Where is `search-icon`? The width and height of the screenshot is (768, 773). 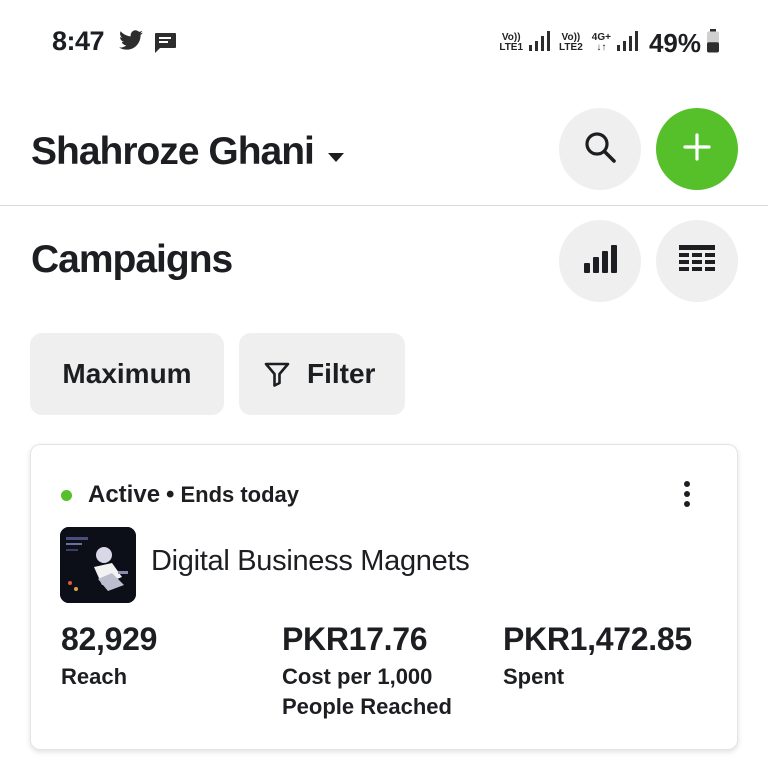 search-icon is located at coordinates (600, 149).